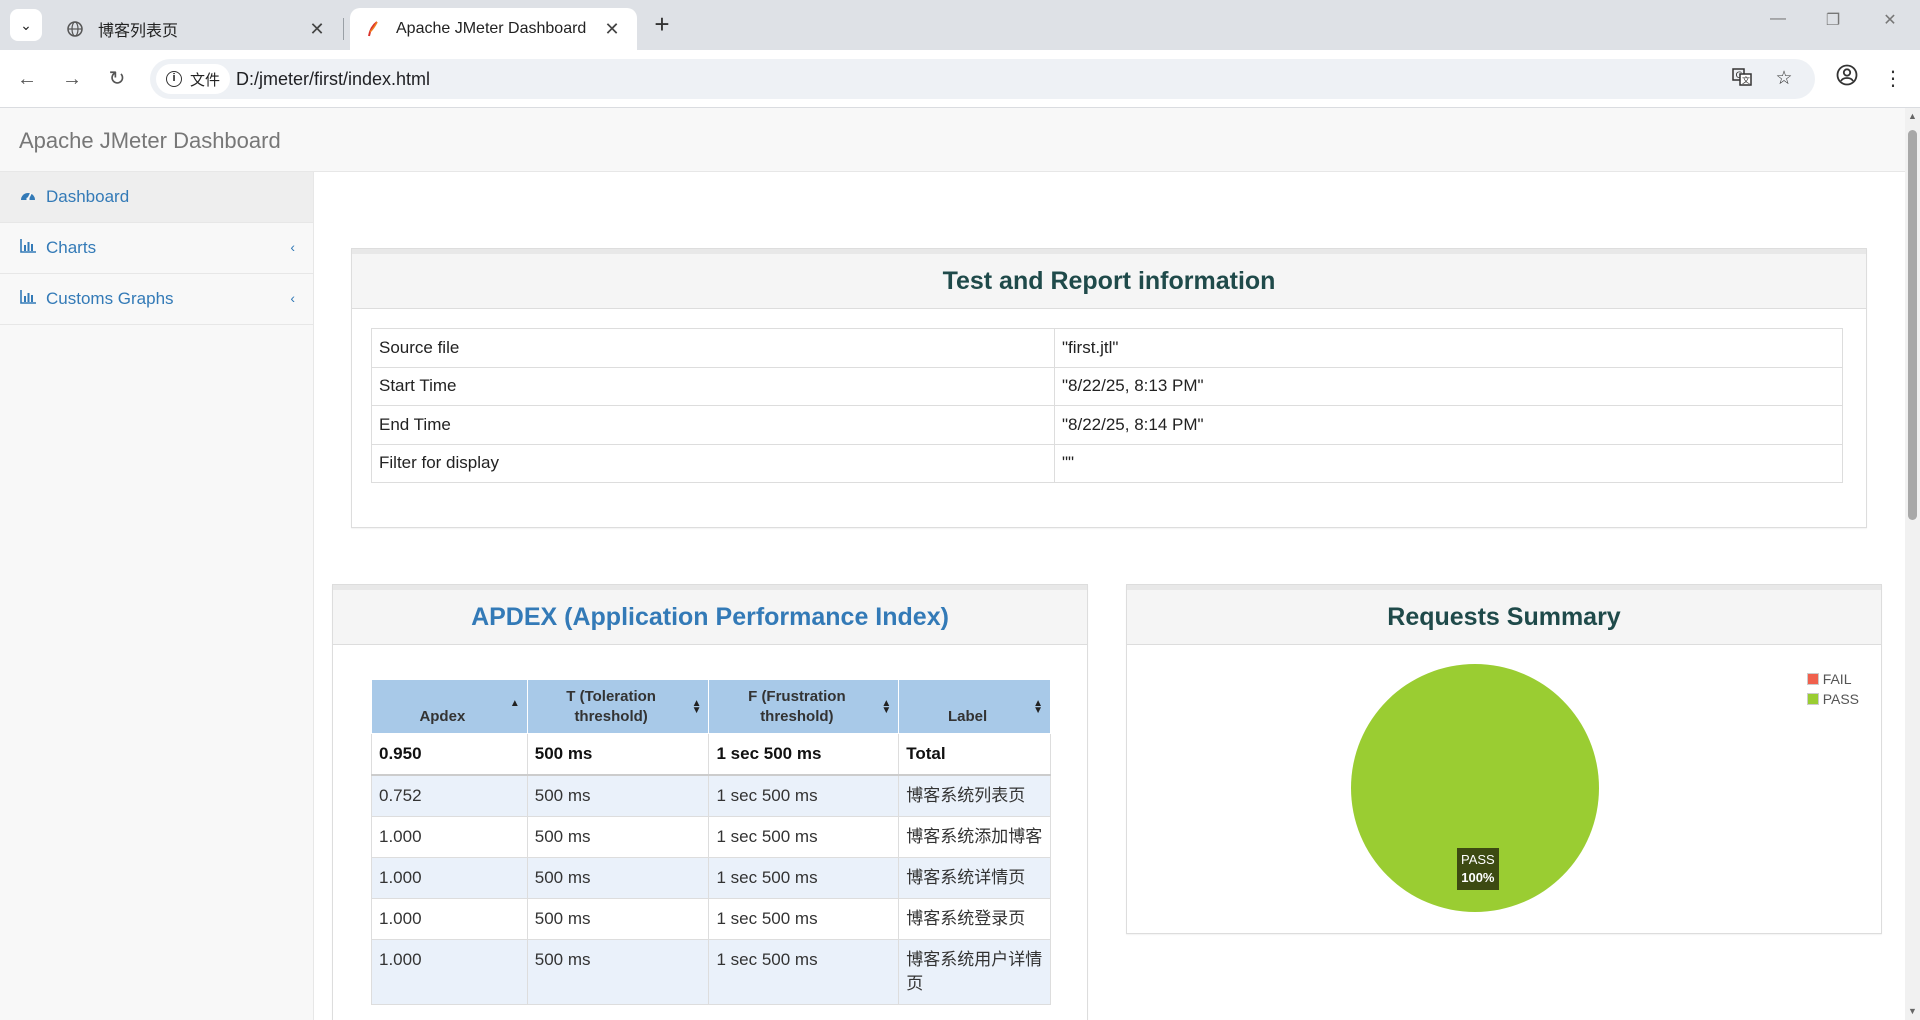  What do you see at coordinates (449, 754) in the screenshot?
I see `cell-apdex: 0.950` at bounding box center [449, 754].